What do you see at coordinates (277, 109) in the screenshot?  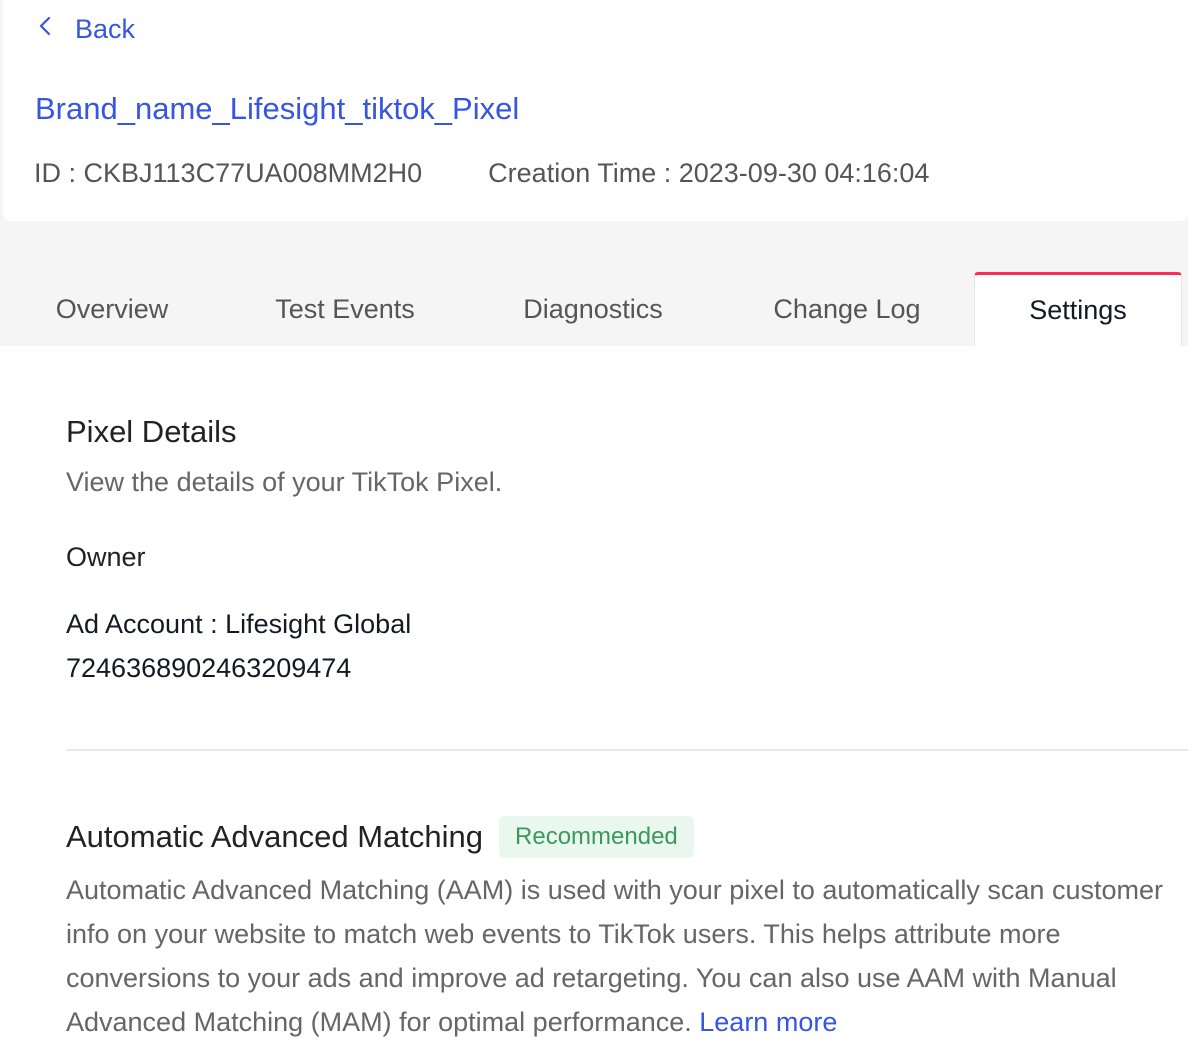 I see `pixel-name: Brand_name_Lifesight_tiktok_Pixel` at bounding box center [277, 109].